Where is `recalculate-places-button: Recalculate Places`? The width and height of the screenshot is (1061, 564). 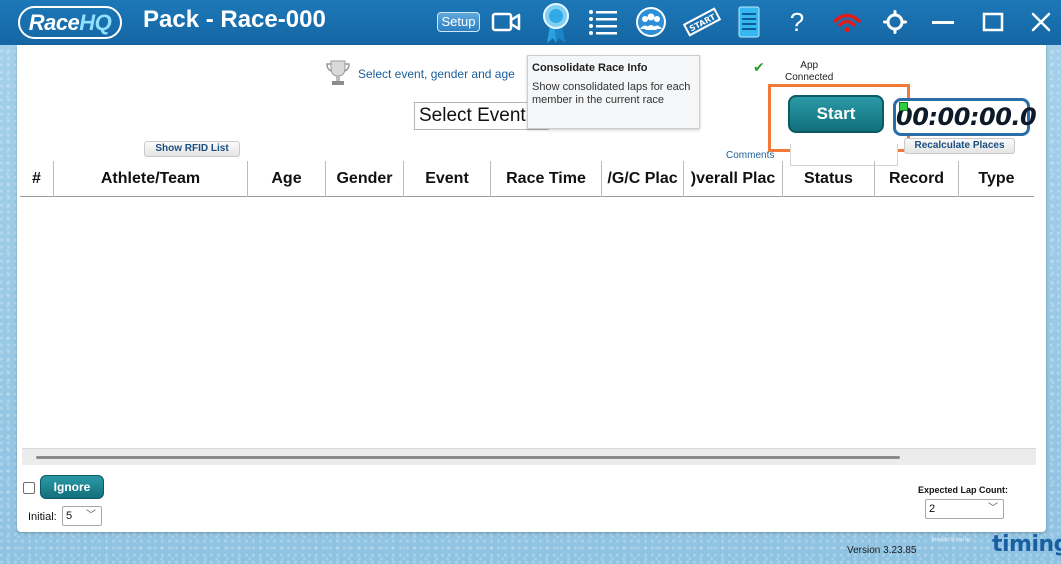
recalculate-places-button: Recalculate Places is located at coordinates (959, 146).